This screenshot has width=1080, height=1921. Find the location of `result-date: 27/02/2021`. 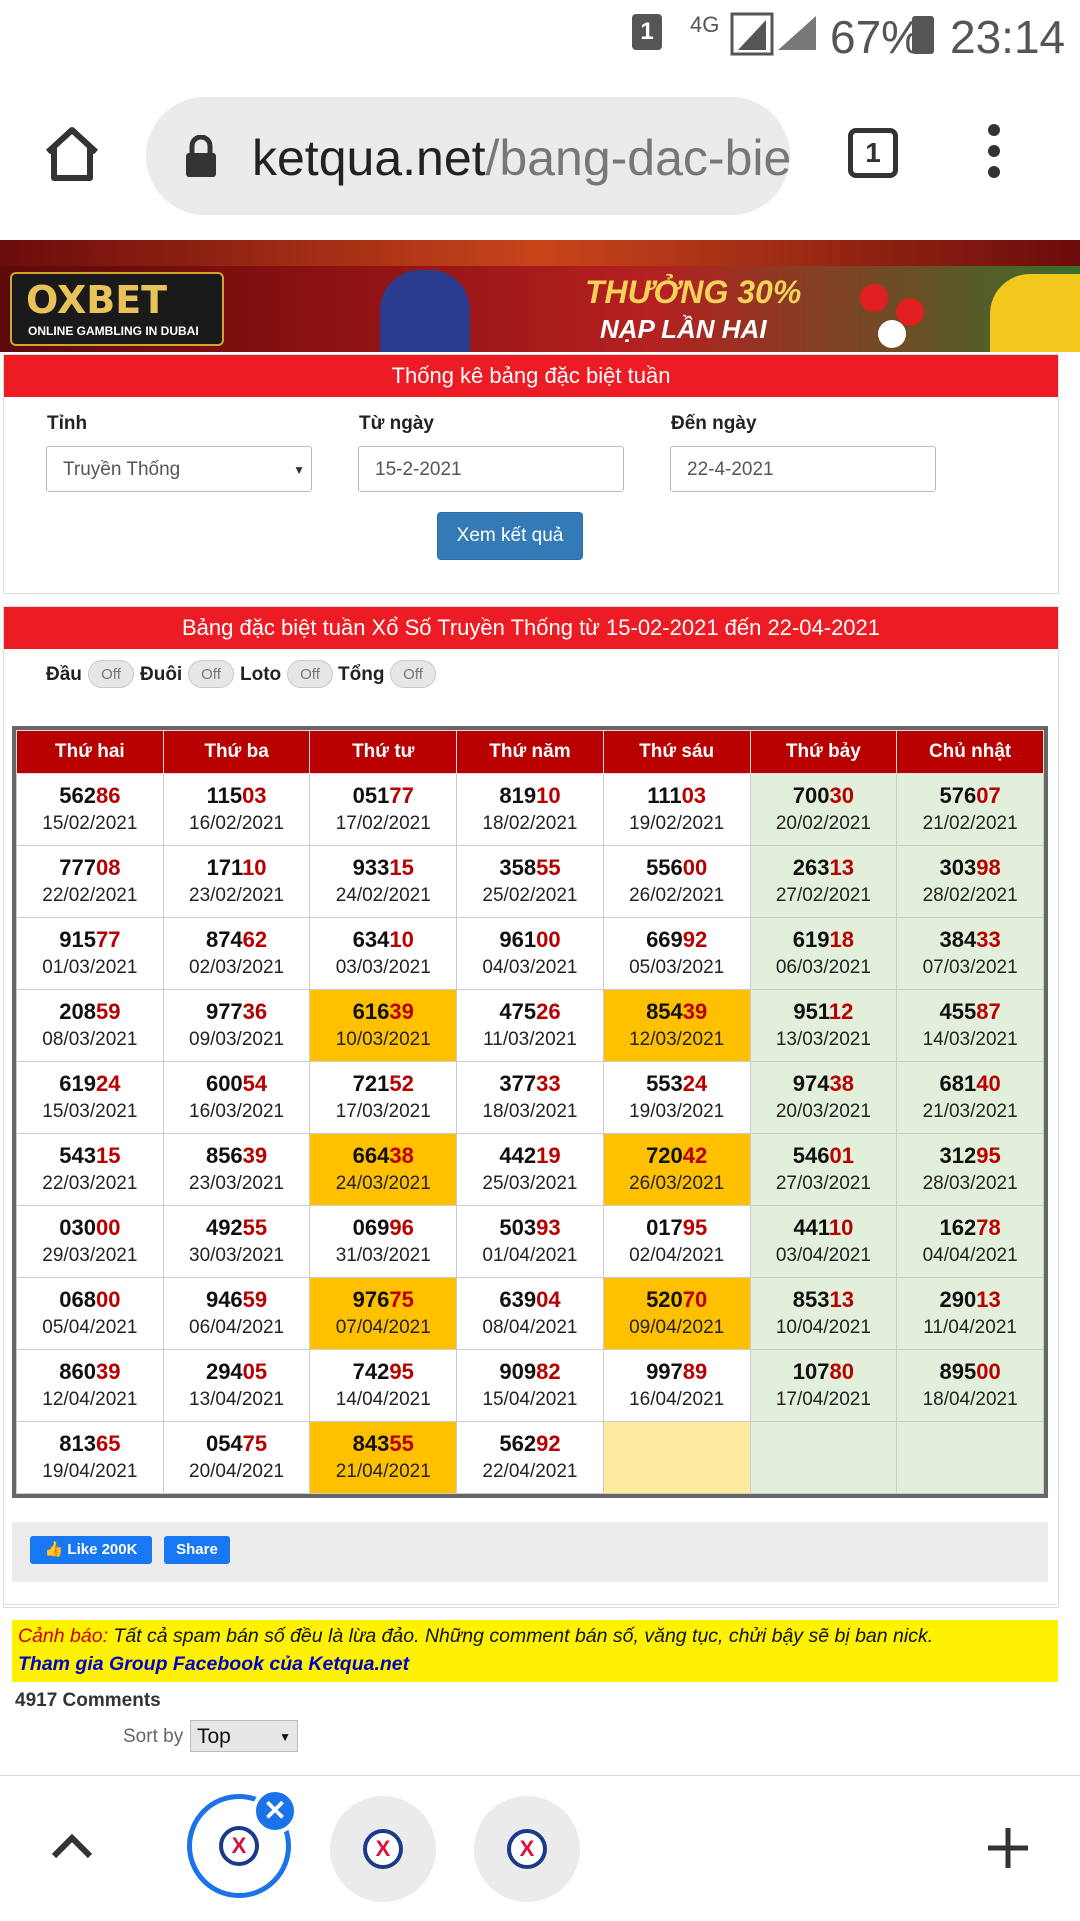

result-date: 27/02/2021 is located at coordinates (823, 895).